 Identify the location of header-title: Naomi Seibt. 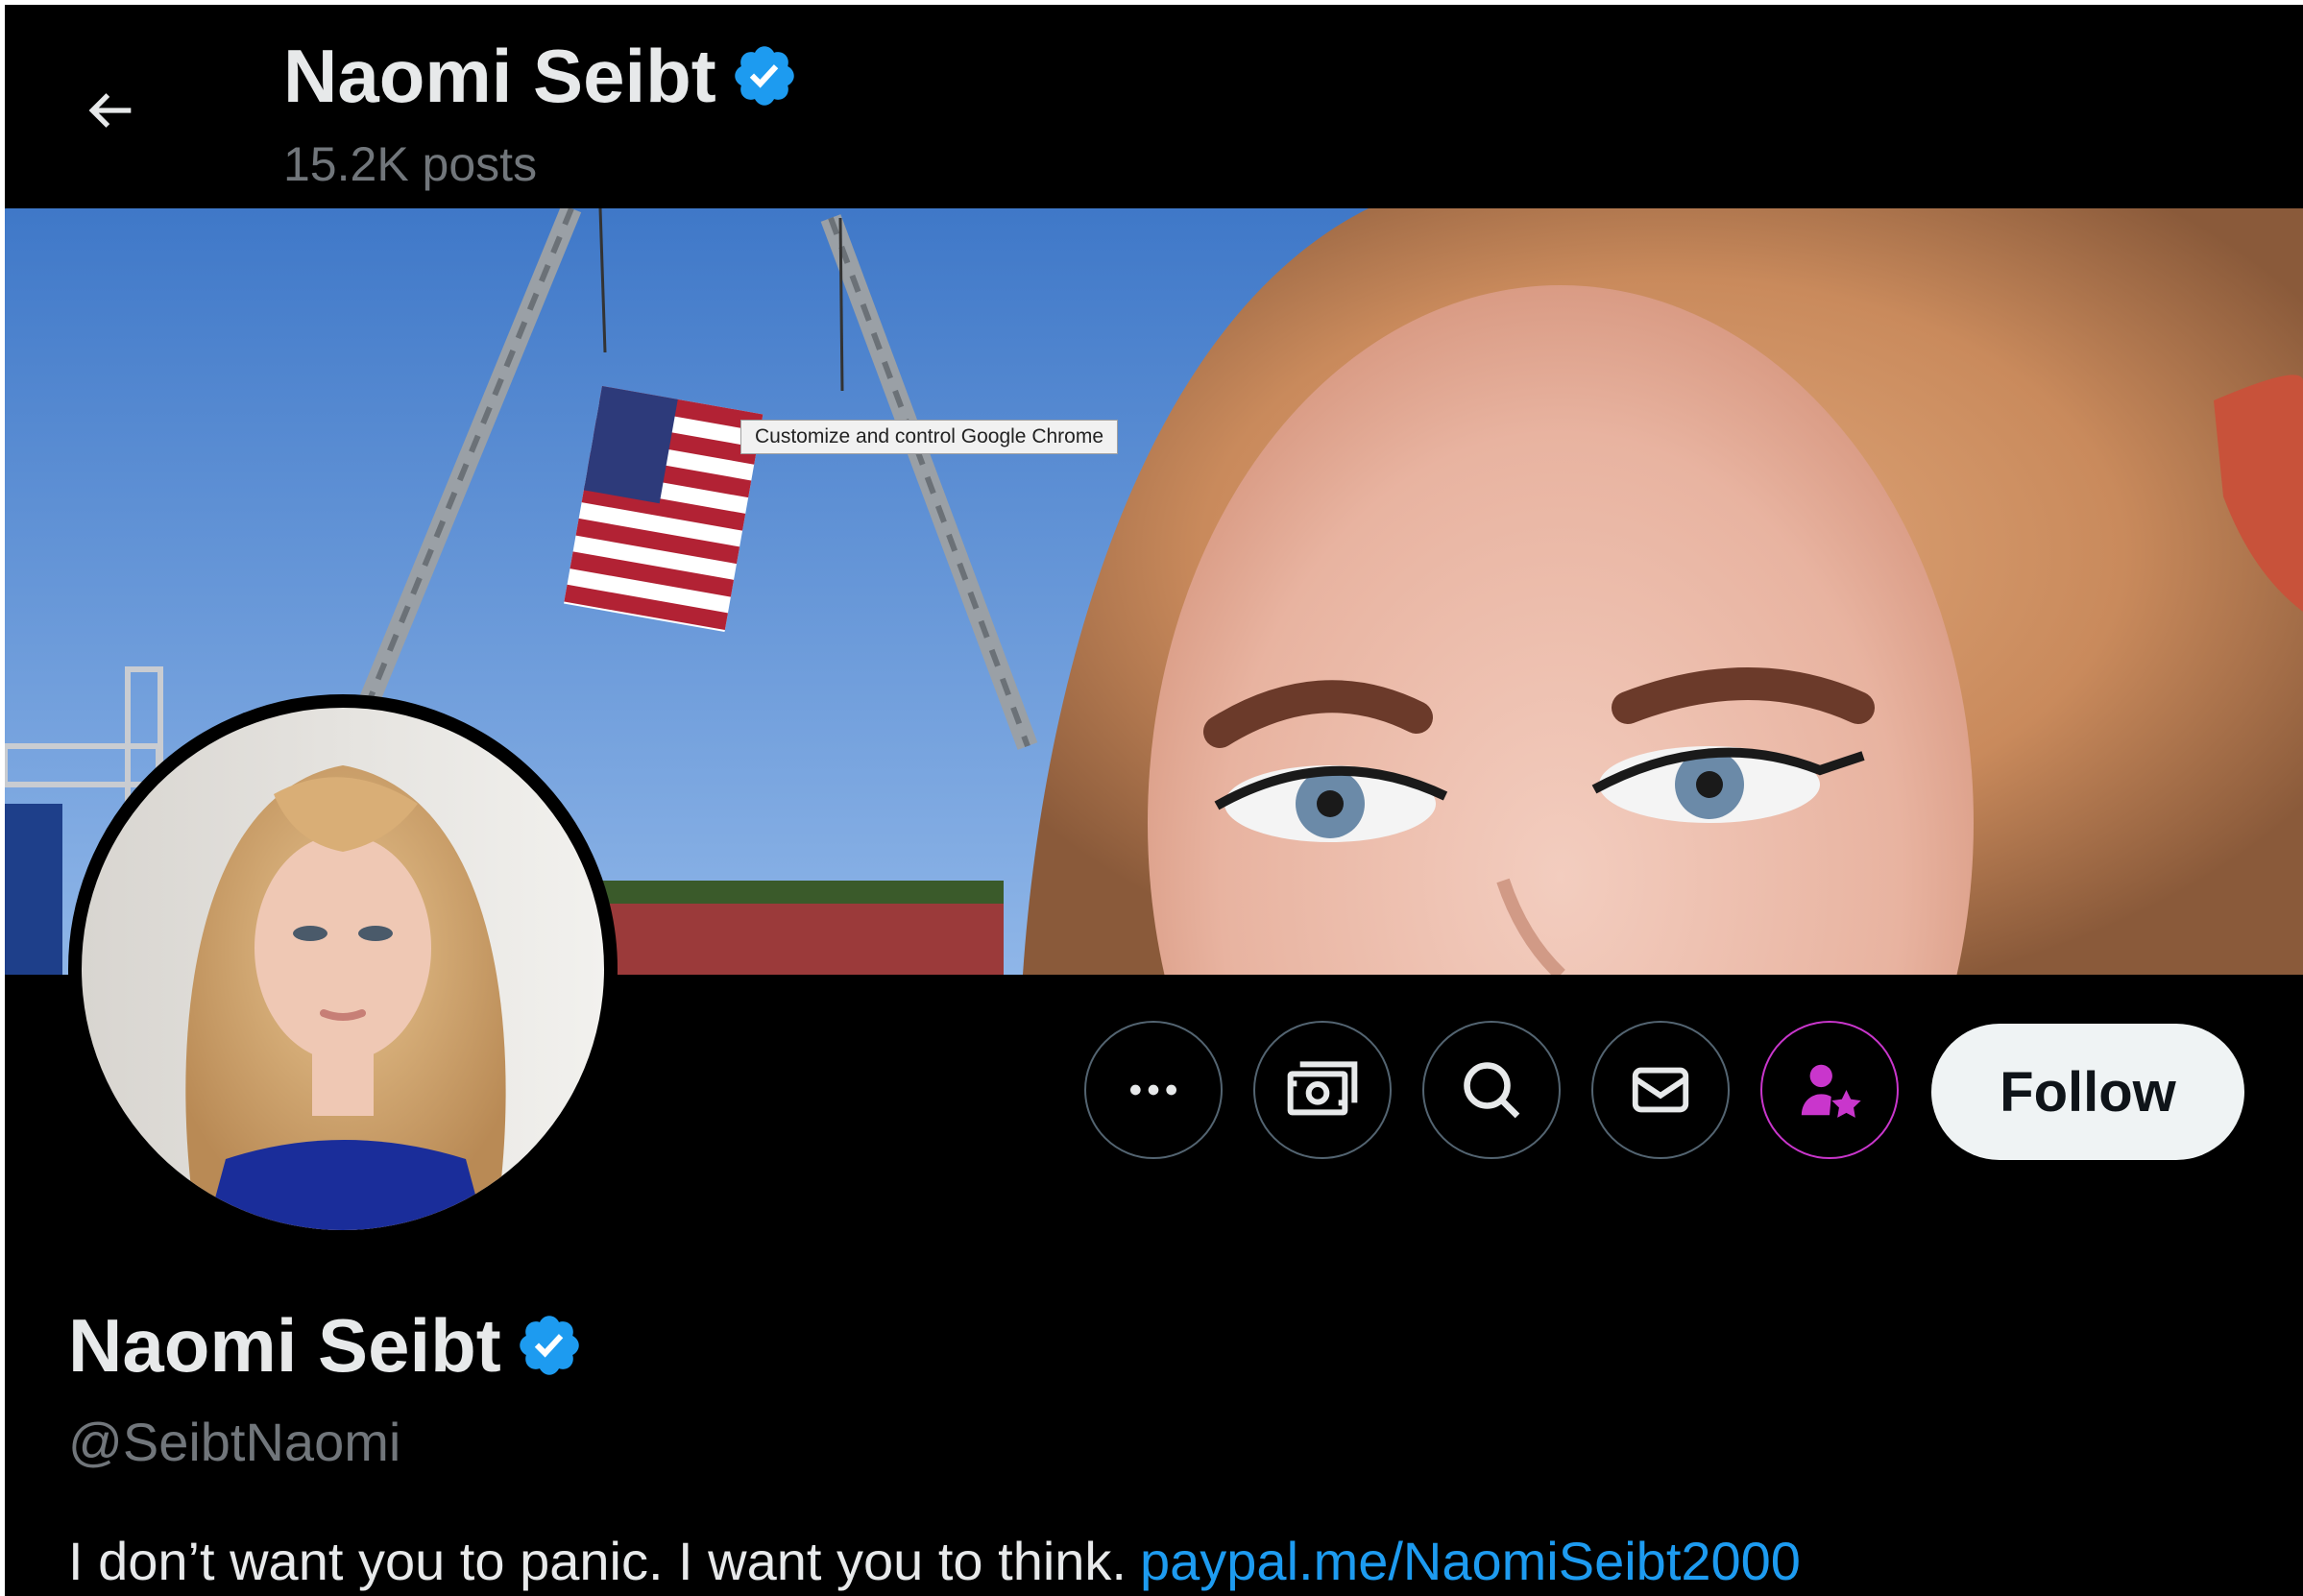
(541, 76).